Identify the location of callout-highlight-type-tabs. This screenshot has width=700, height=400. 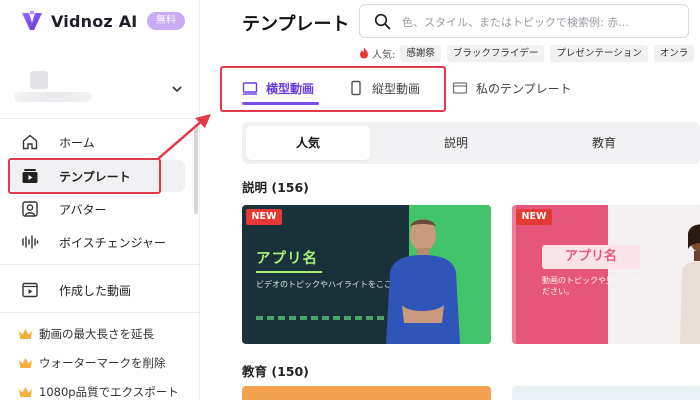
(333, 89).